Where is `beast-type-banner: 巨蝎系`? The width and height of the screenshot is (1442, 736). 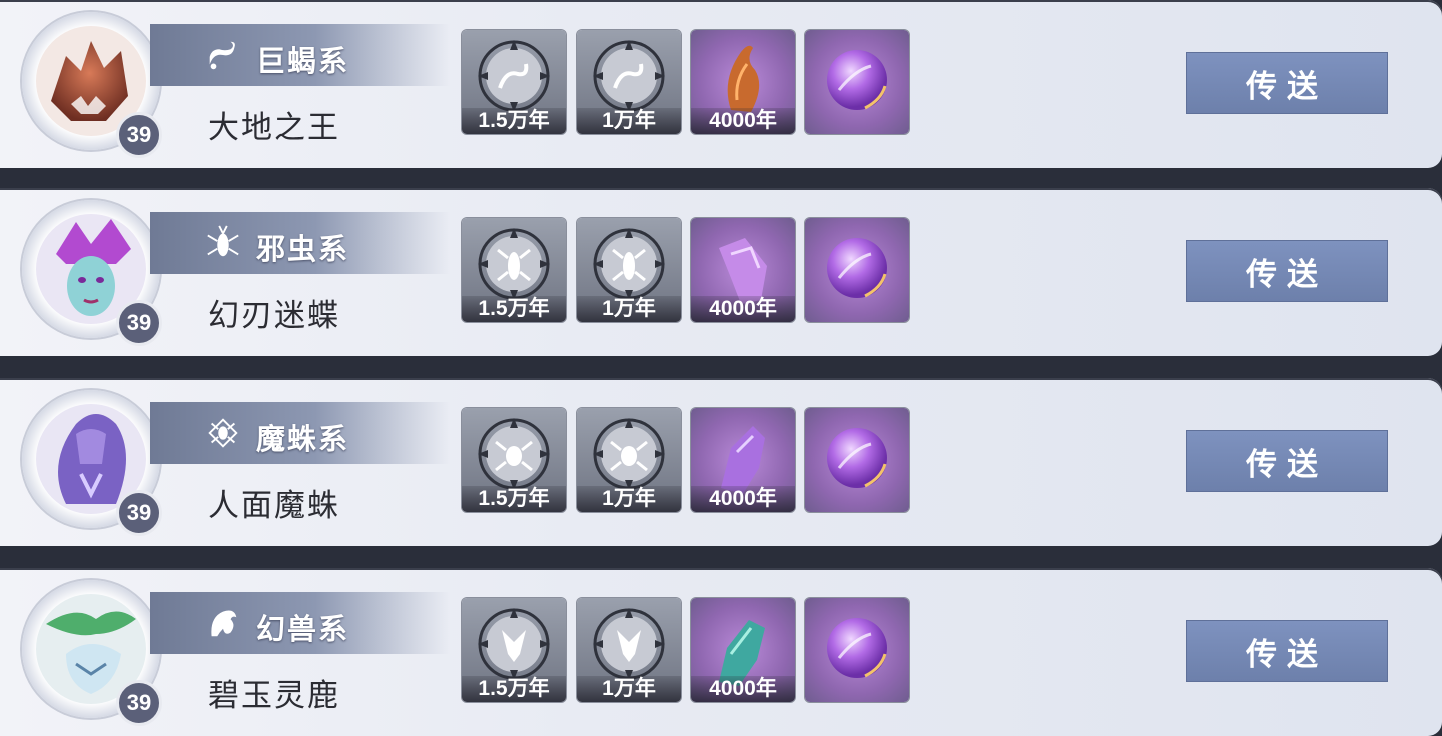 beast-type-banner: 巨蝎系 is located at coordinates (300, 55).